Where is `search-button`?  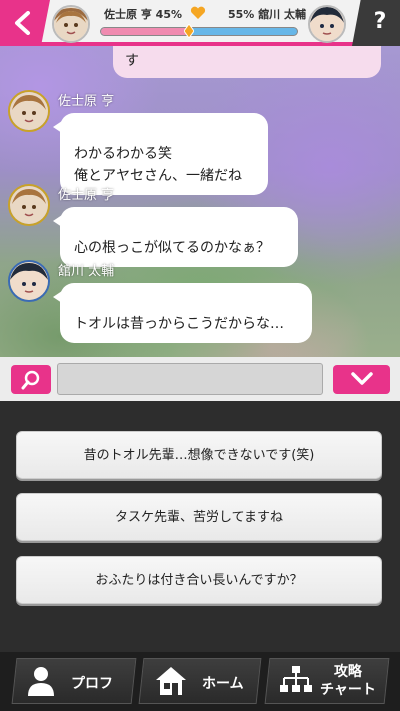 search-button is located at coordinates (31, 379).